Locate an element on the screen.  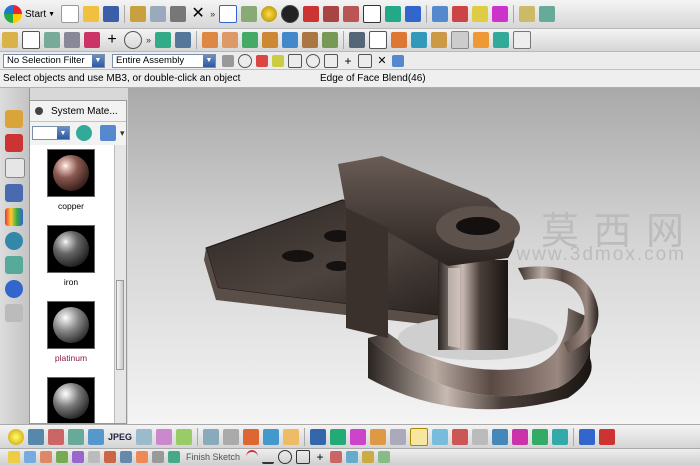
snap-intersect-icon: ✕ is located at coordinates (382, 61).